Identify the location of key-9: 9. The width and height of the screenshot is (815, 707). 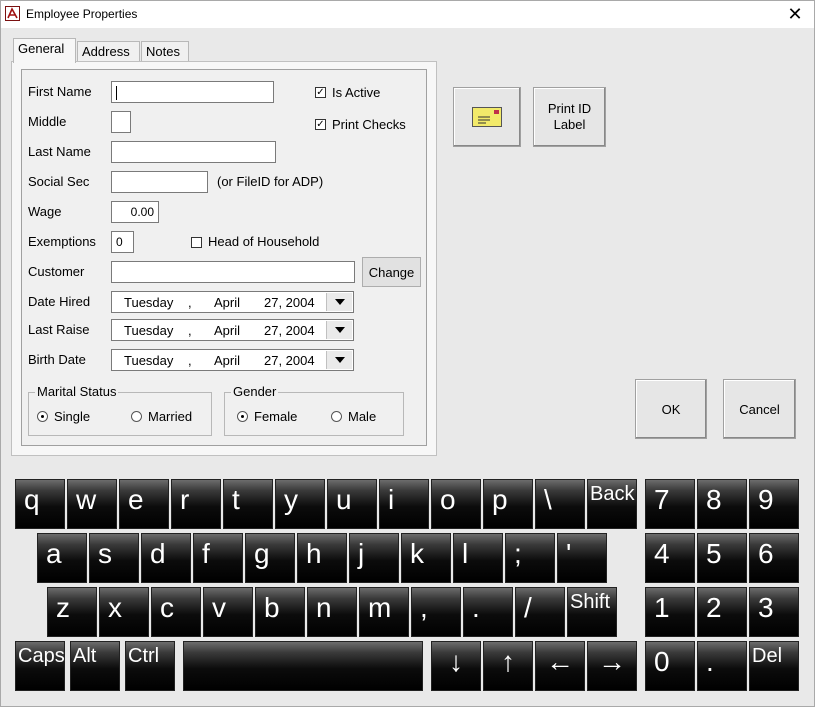
(774, 504).